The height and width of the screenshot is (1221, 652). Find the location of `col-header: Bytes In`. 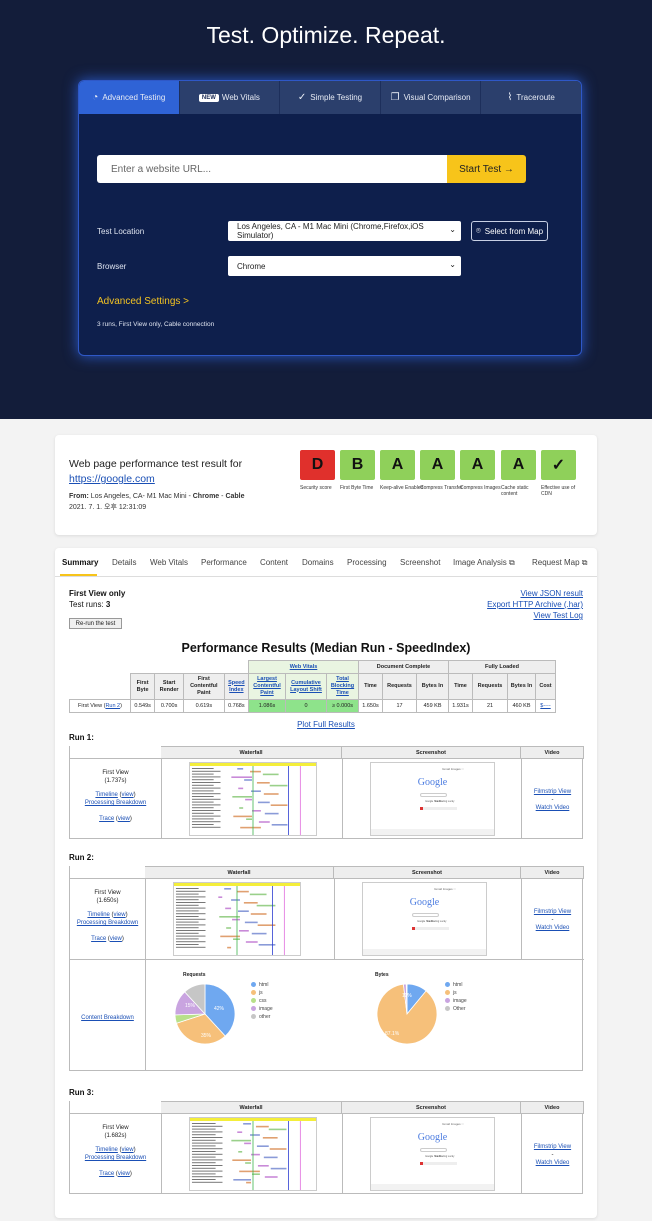

col-header: Bytes In is located at coordinates (432, 686).